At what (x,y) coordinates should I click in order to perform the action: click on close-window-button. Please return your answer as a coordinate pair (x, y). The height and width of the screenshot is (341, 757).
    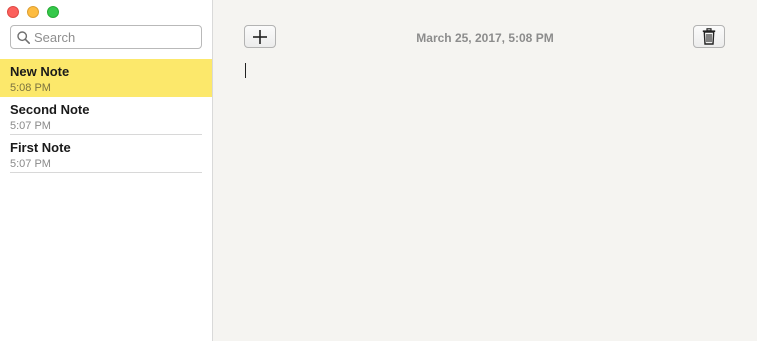
    Looking at the image, I should click on (13, 12).